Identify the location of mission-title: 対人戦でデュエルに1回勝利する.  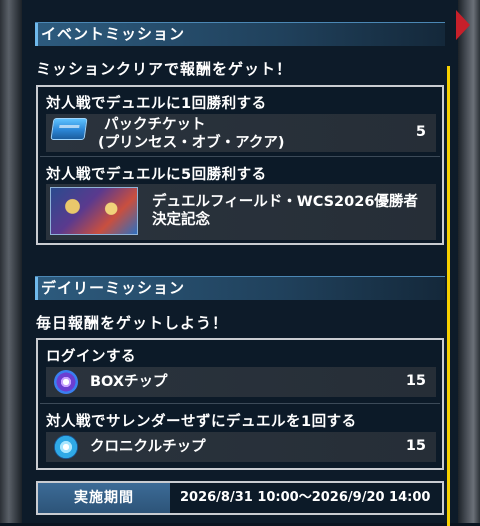
(156, 104).